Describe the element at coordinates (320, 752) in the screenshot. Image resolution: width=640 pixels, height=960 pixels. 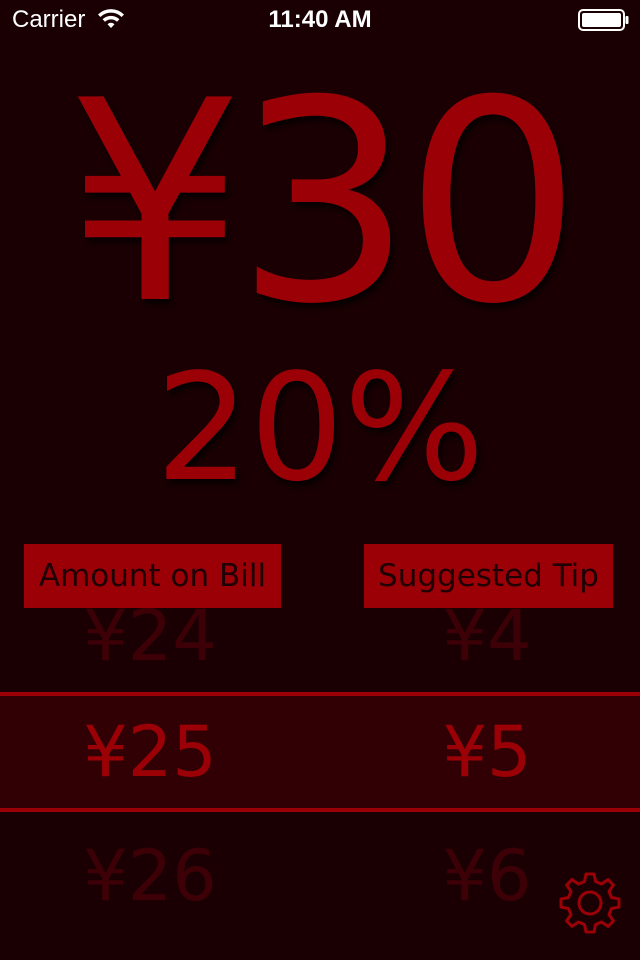
I see `picker-row-selected: ¥25 ¥5` at that location.